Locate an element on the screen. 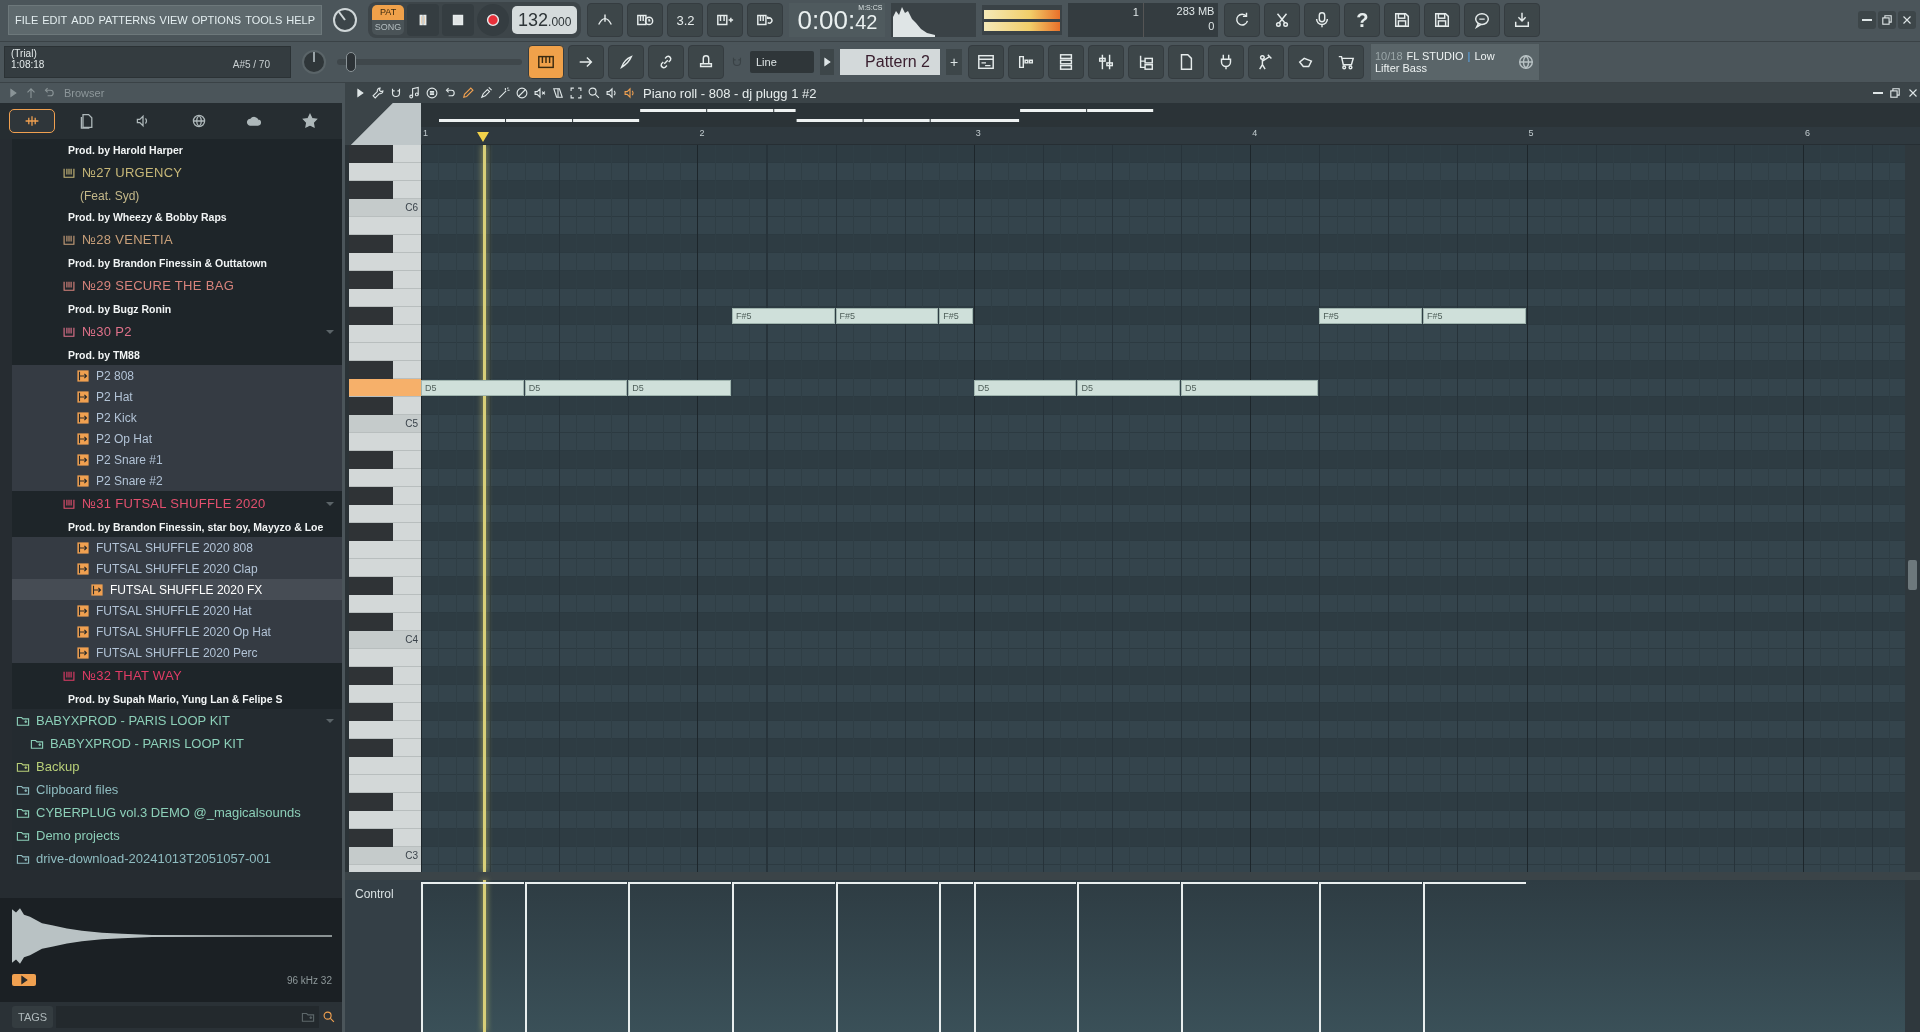 This screenshot has height=1032, width=1920. pattern-play-button is located at coordinates (827, 61).